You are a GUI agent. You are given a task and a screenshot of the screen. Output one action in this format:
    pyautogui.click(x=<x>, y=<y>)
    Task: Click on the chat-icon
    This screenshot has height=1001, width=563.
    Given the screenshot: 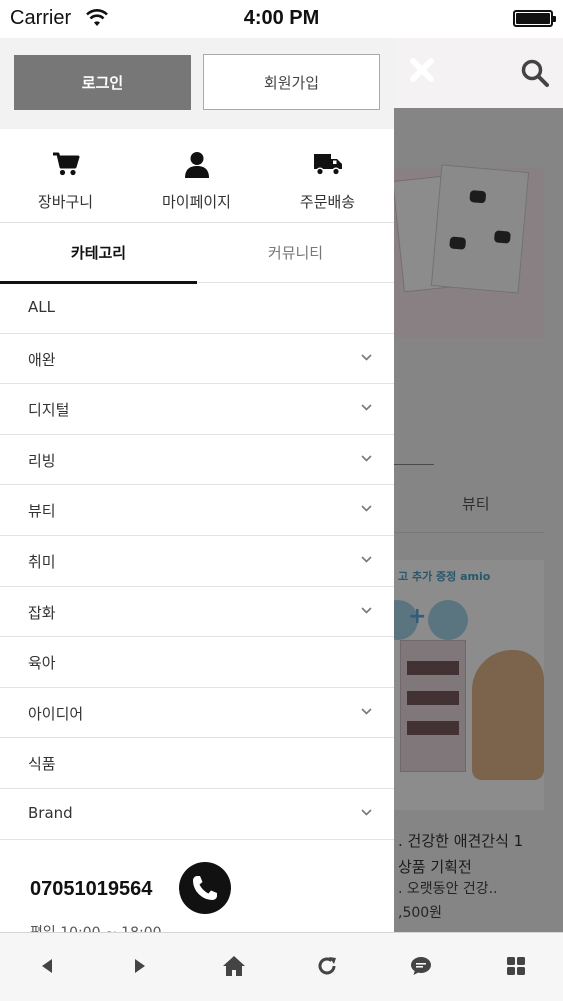 What is the action you would take?
    pyautogui.click(x=421, y=966)
    